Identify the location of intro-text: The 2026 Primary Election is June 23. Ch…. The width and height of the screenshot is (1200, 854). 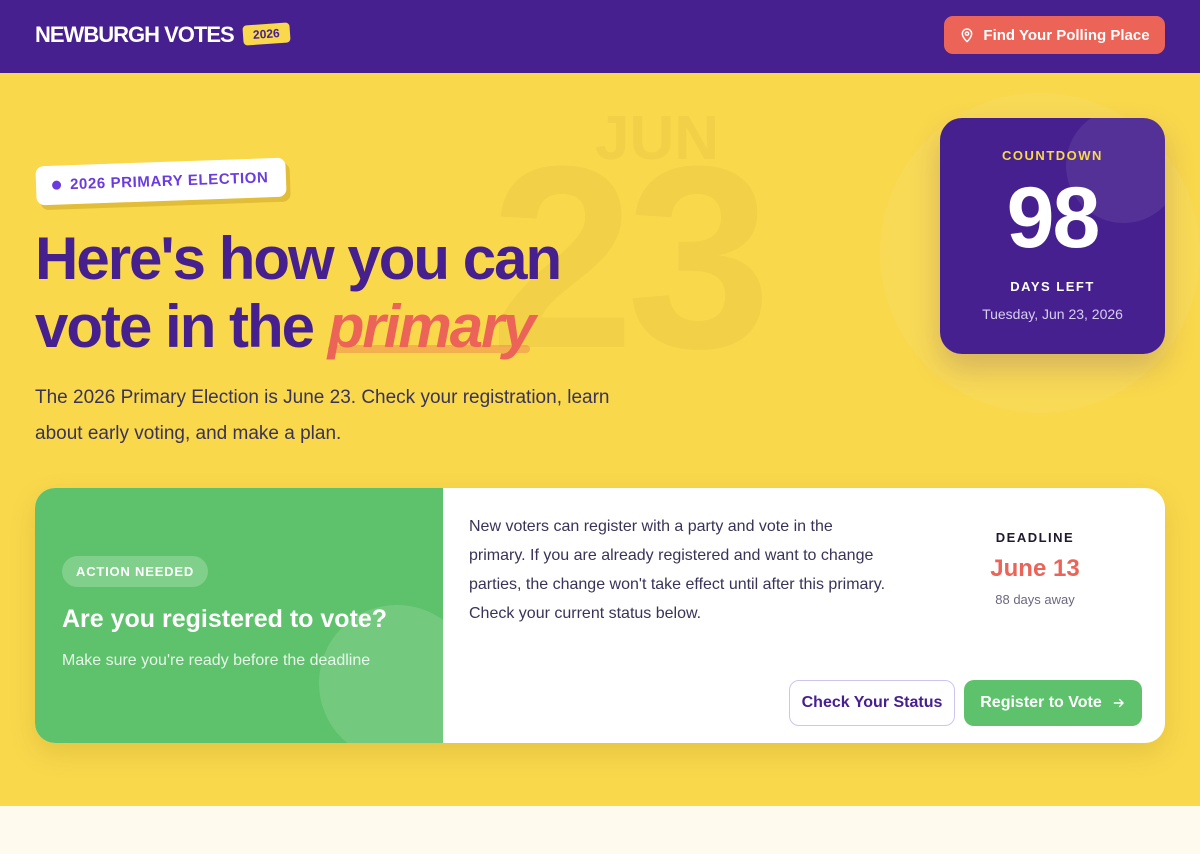
(322, 415).